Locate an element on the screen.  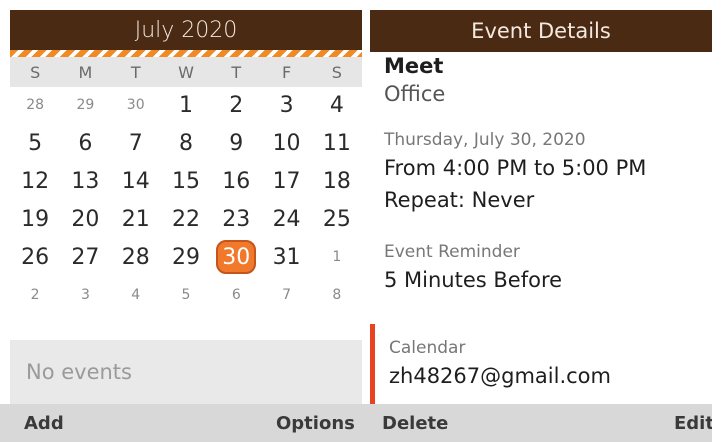
day-number: 7 is located at coordinates (287, 295).